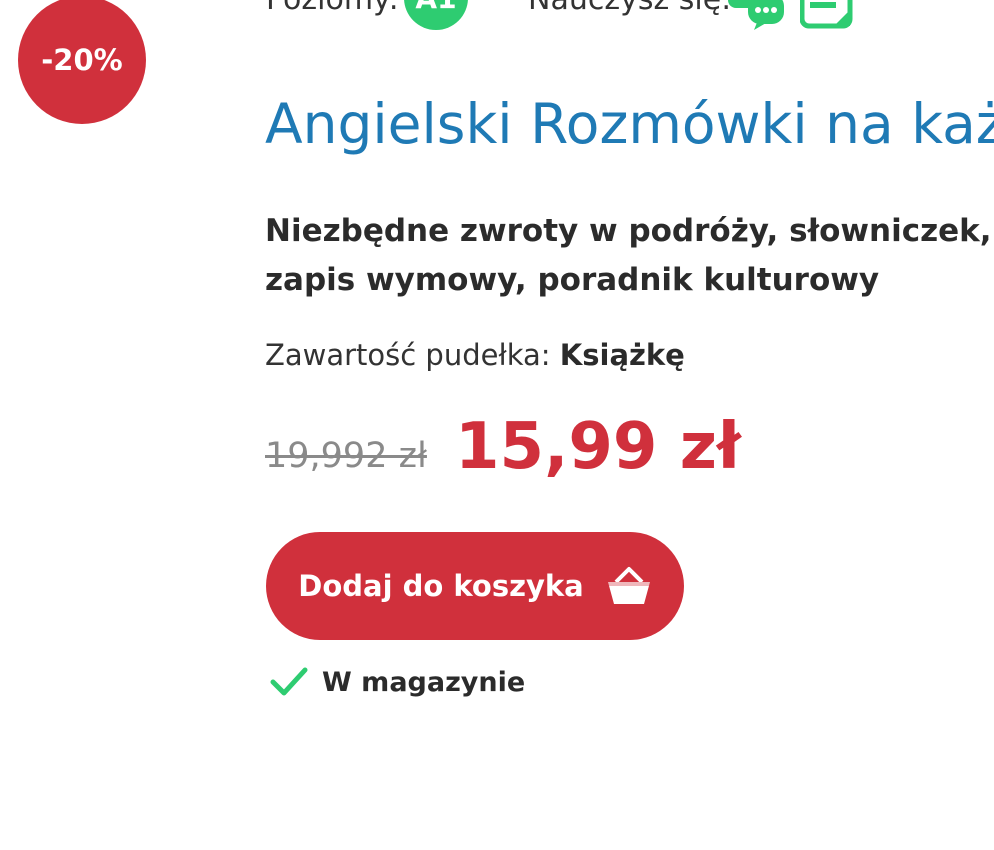 The height and width of the screenshot is (850, 994). Describe the element at coordinates (622, 355) in the screenshot. I see `box-contents-value: Książkę` at that location.